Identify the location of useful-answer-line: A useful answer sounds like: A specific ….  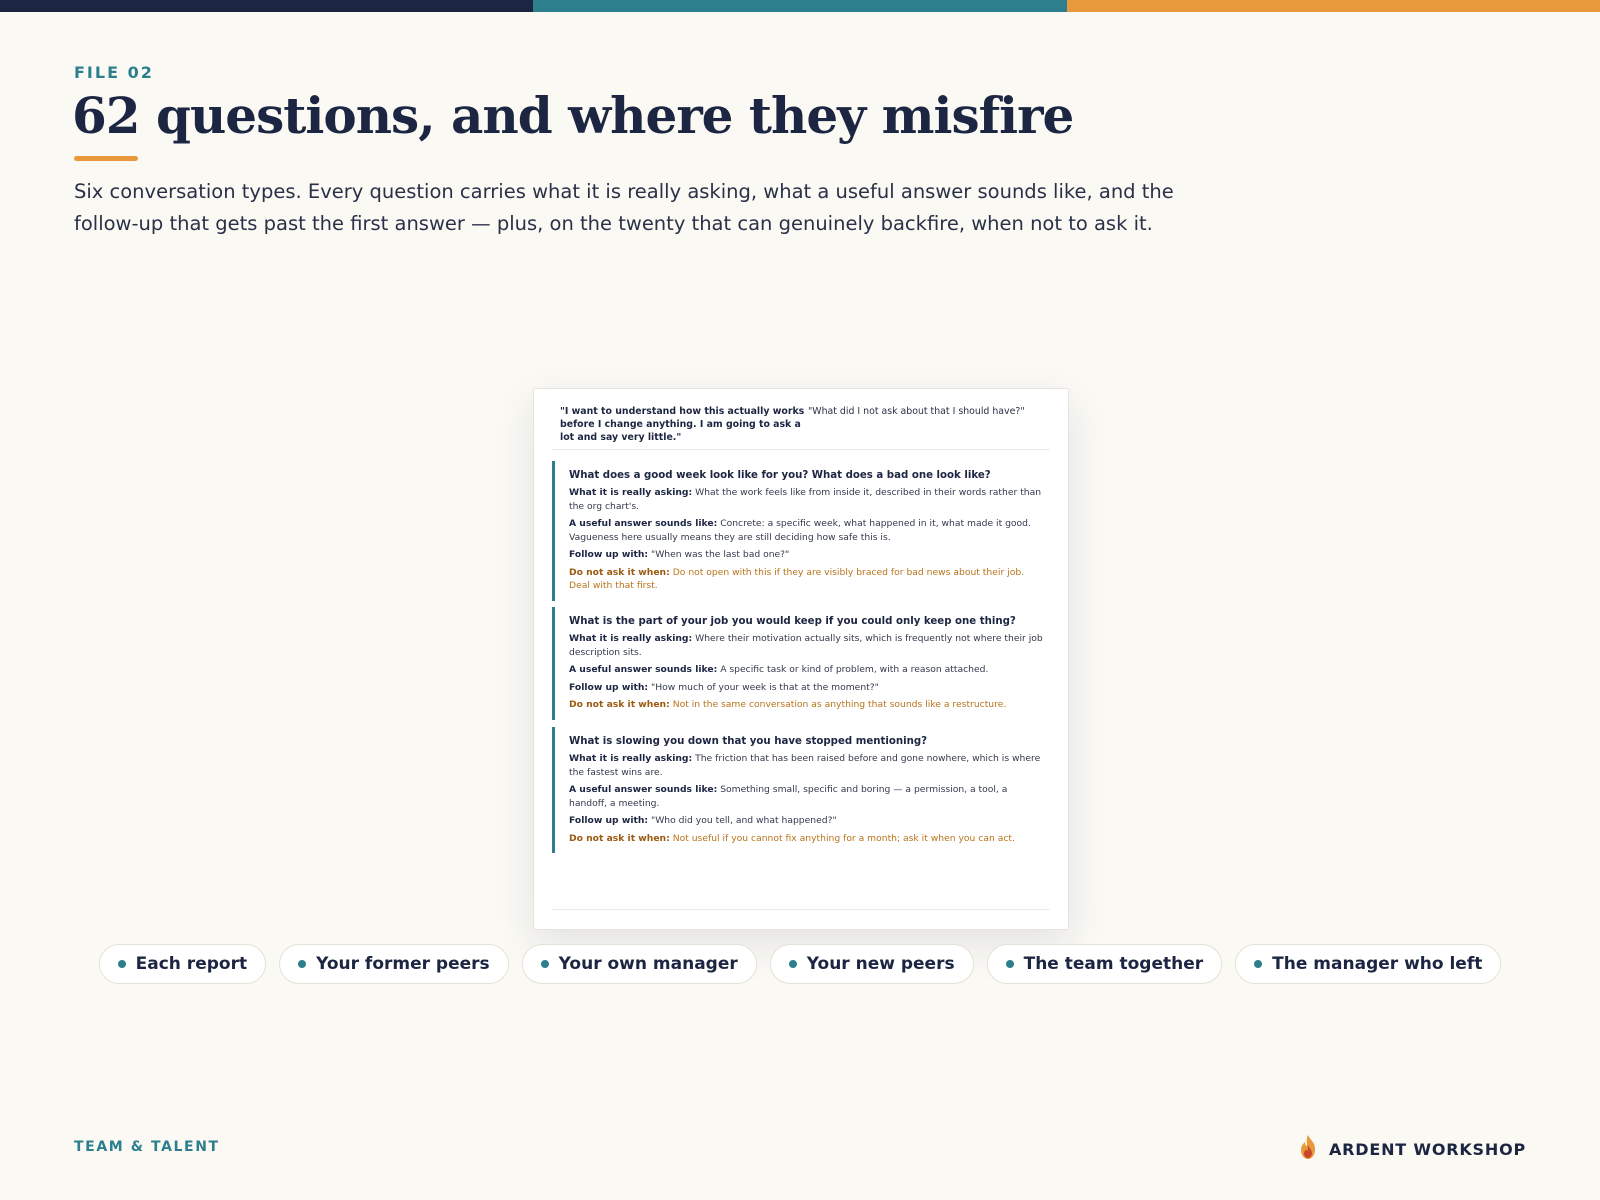
(807, 670).